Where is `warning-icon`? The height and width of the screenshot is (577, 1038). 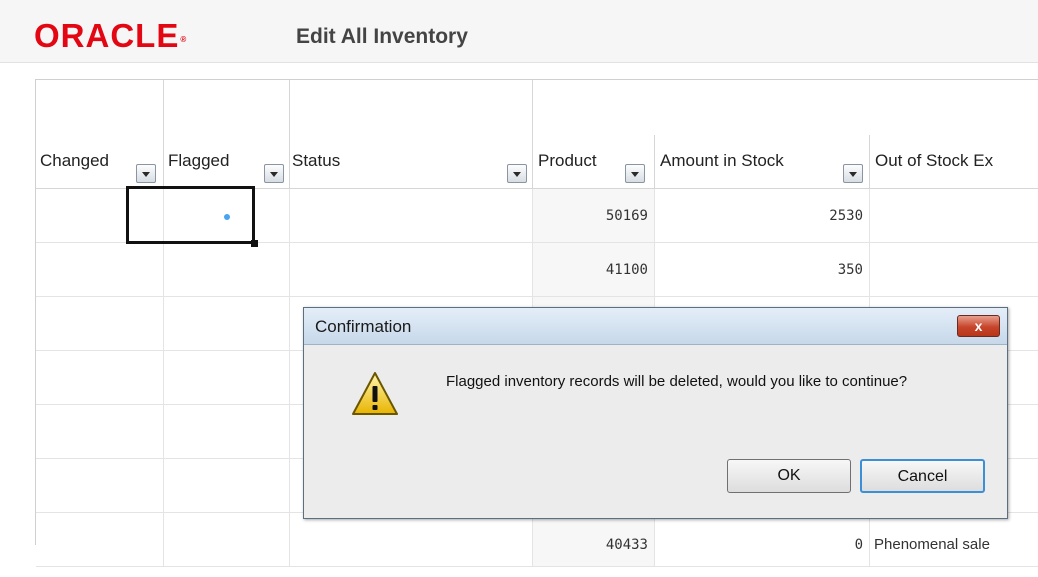
warning-icon is located at coordinates (375, 393).